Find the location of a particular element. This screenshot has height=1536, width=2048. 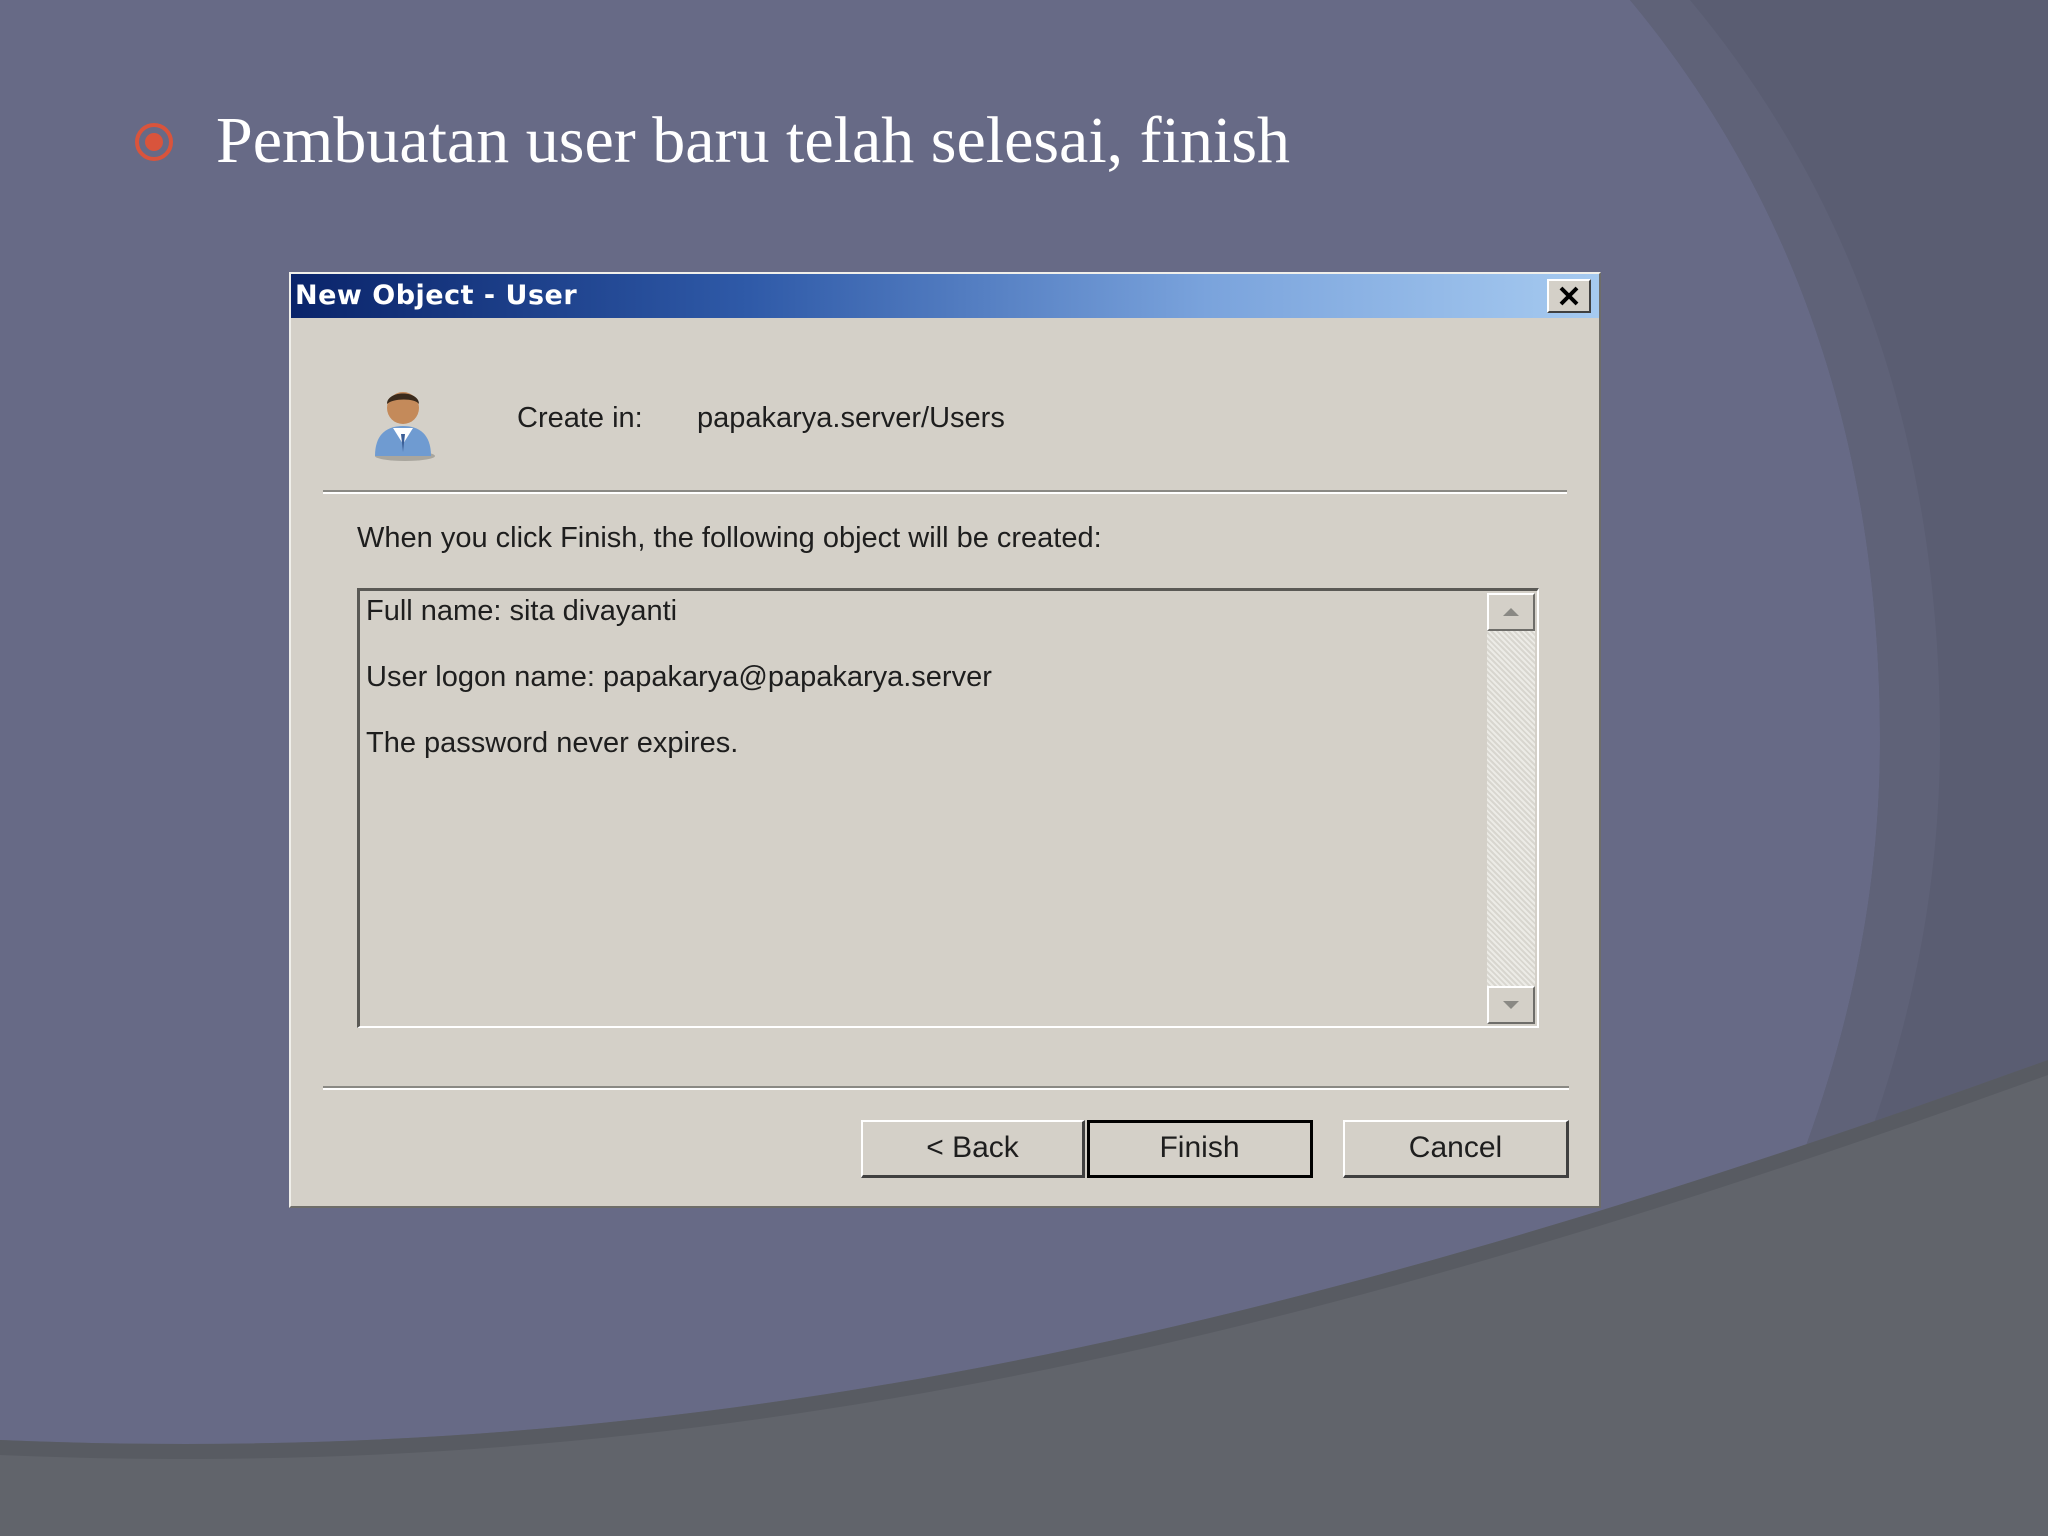

dialog-titlebar: New Object - User is located at coordinates (945, 296).